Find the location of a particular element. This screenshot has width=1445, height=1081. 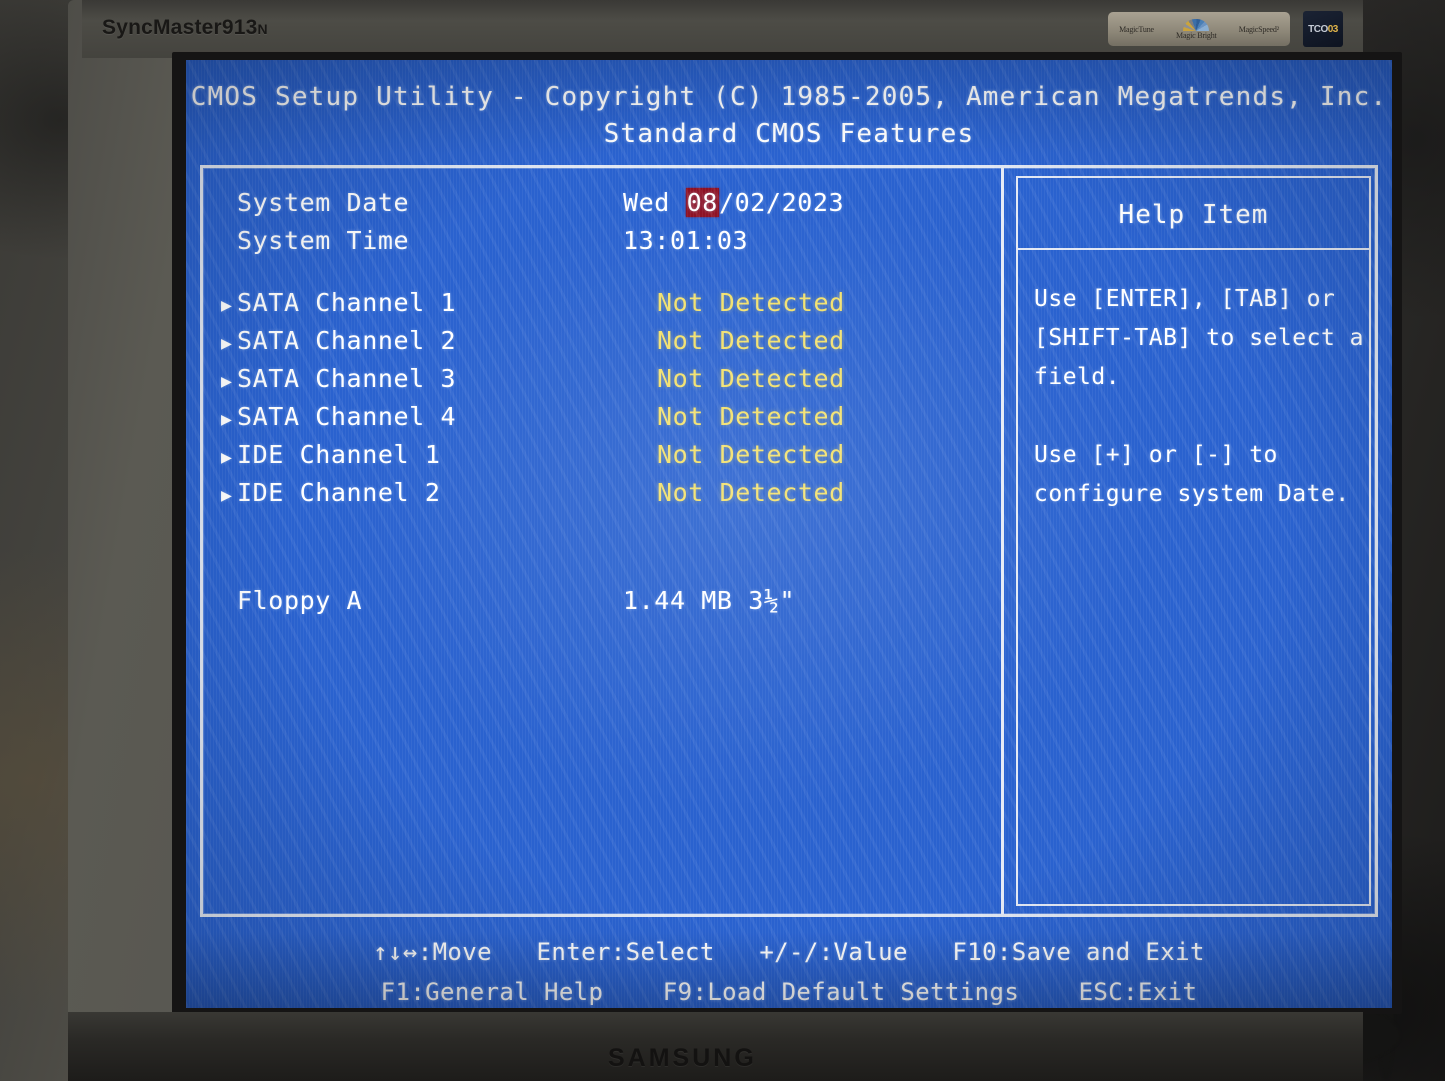

ide-channel-1-row: ▶ IDE Channel 1 Not Detected is located at coordinates (602, 459).